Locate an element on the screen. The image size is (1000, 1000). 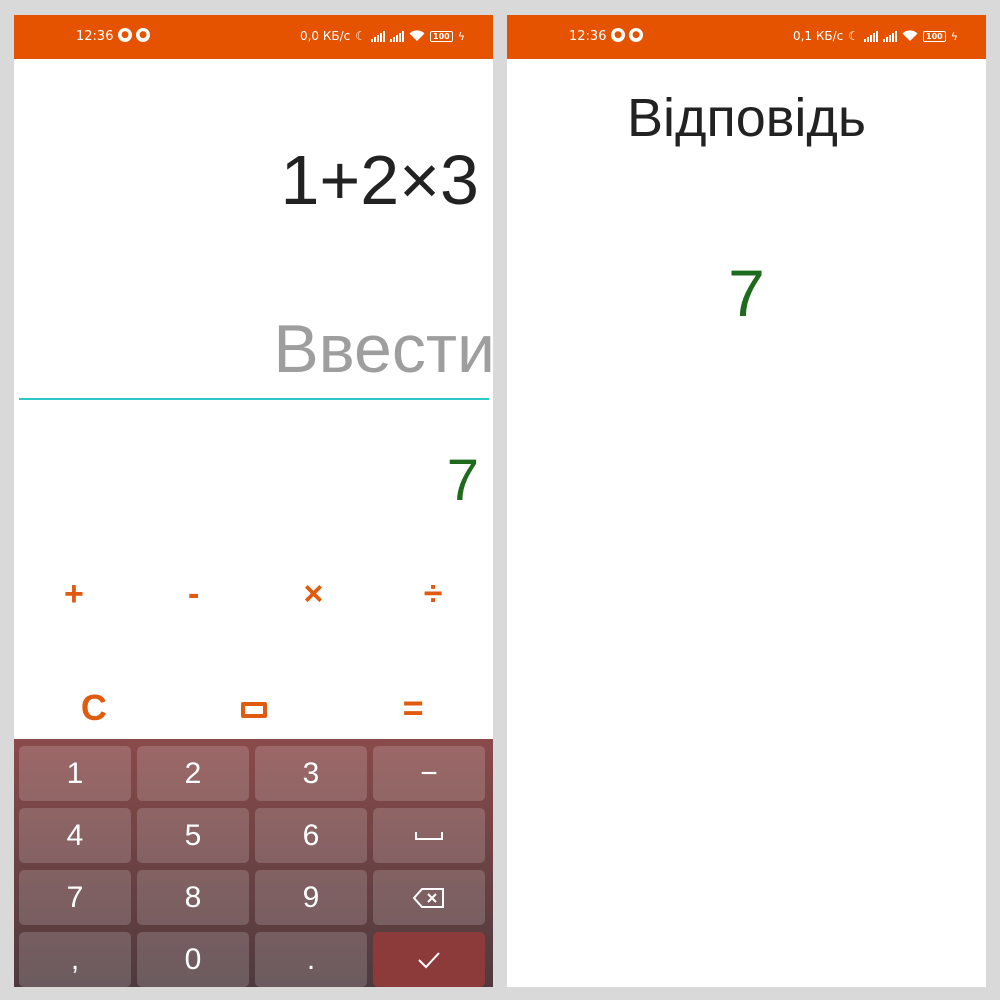
plus-button: + is located at coordinates (74, 594).